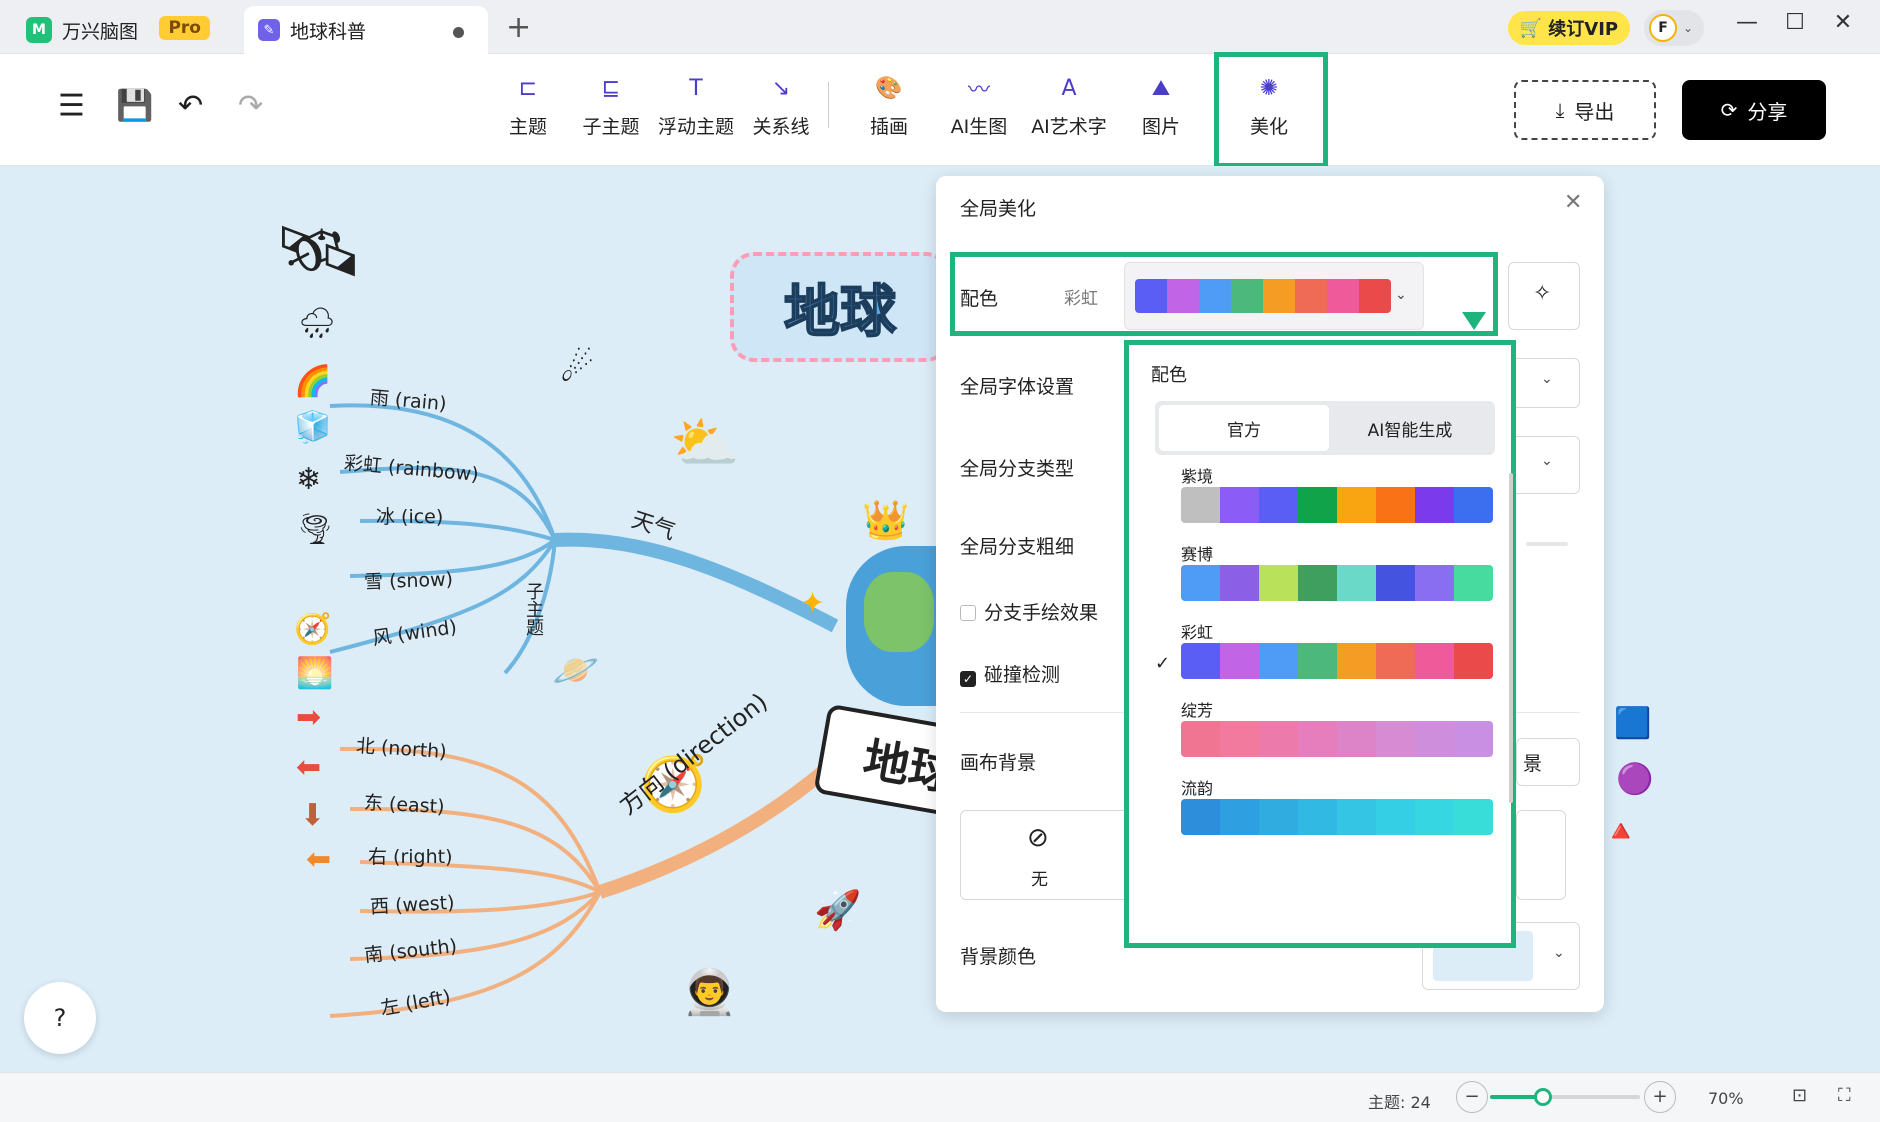 The height and width of the screenshot is (1122, 1880). What do you see at coordinates (1161, 105) in the screenshot?
I see `tool-image: ⛰ 图片` at bounding box center [1161, 105].